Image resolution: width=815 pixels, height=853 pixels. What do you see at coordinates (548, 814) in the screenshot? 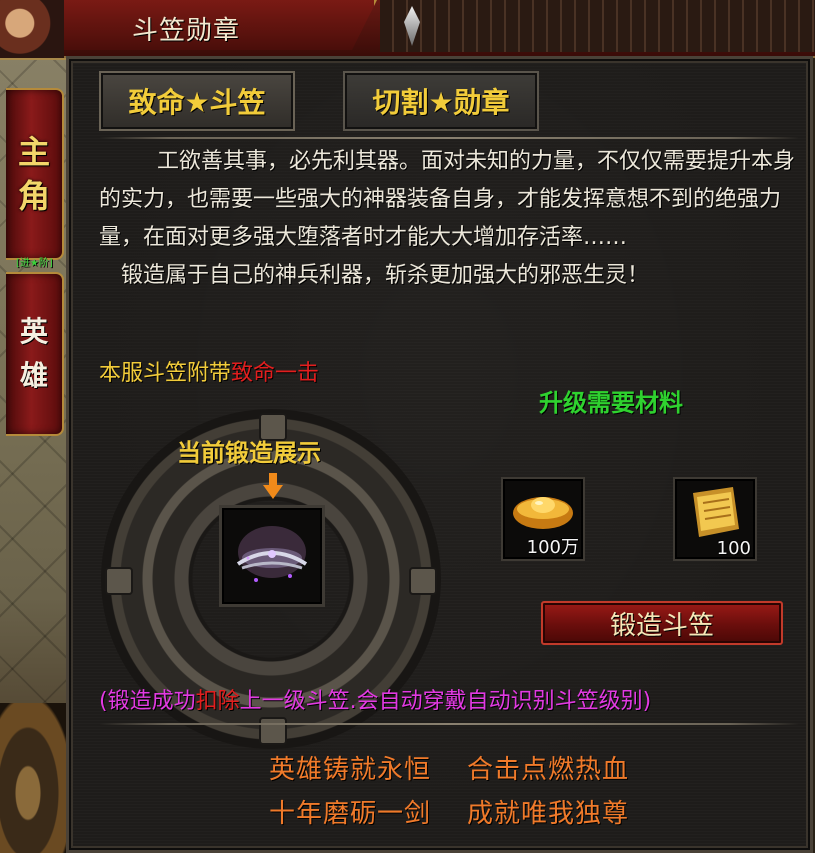
I see `slogan-text: 成就唯我独尊` at bounding box center [548, 814].